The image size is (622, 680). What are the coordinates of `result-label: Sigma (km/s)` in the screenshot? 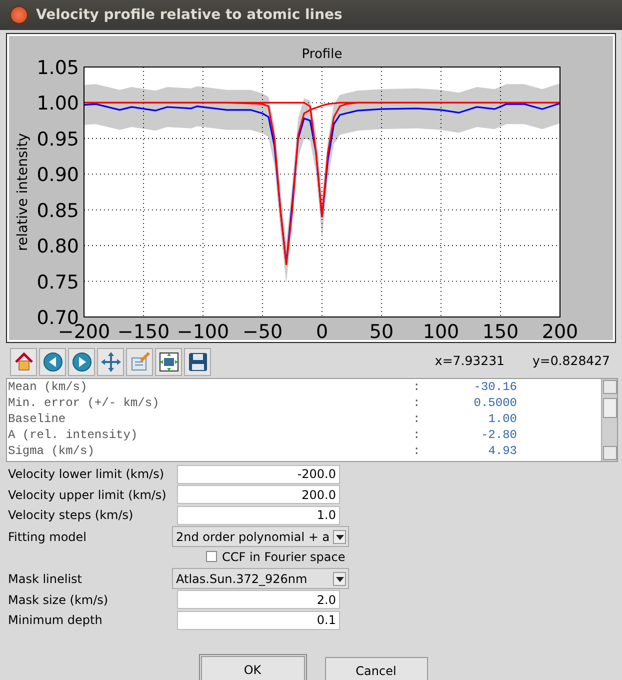 It's located at (52, 451).